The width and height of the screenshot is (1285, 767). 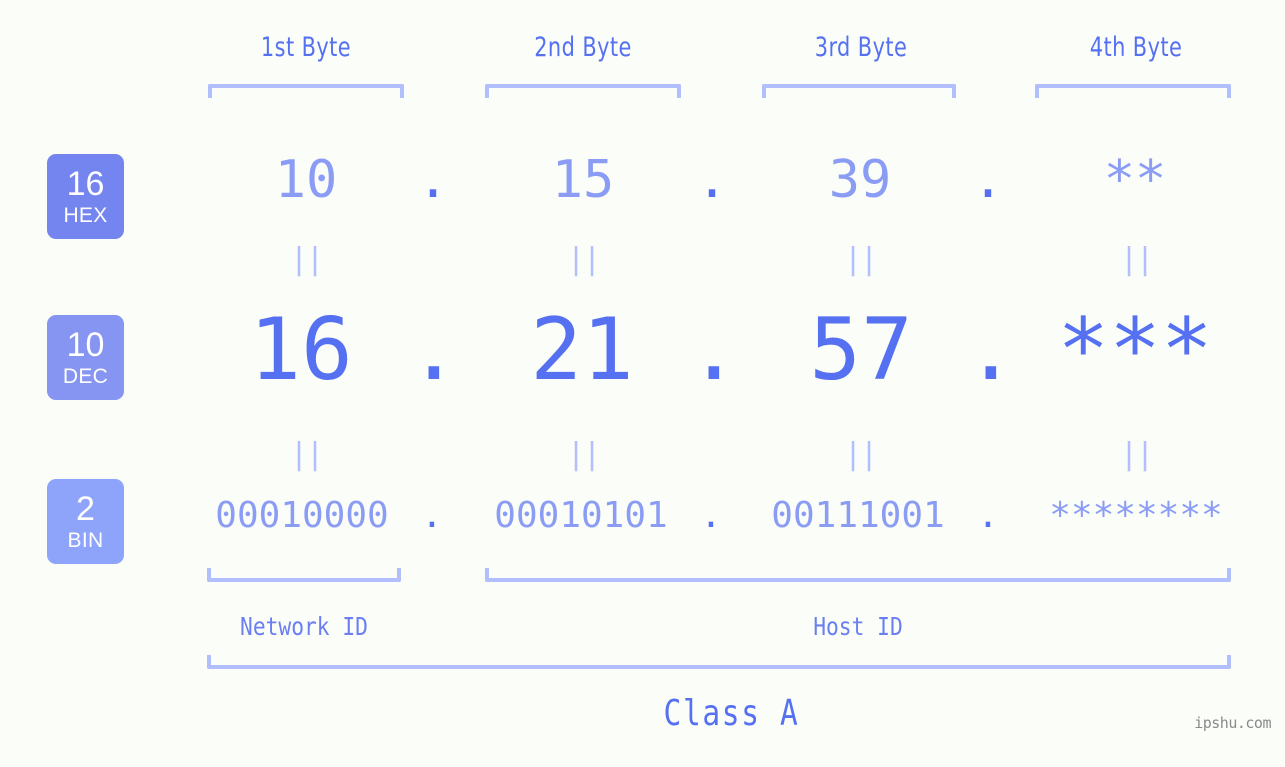 I want to click on equals-mark-hex-dec-2: ||, so click(x=583, y=259).